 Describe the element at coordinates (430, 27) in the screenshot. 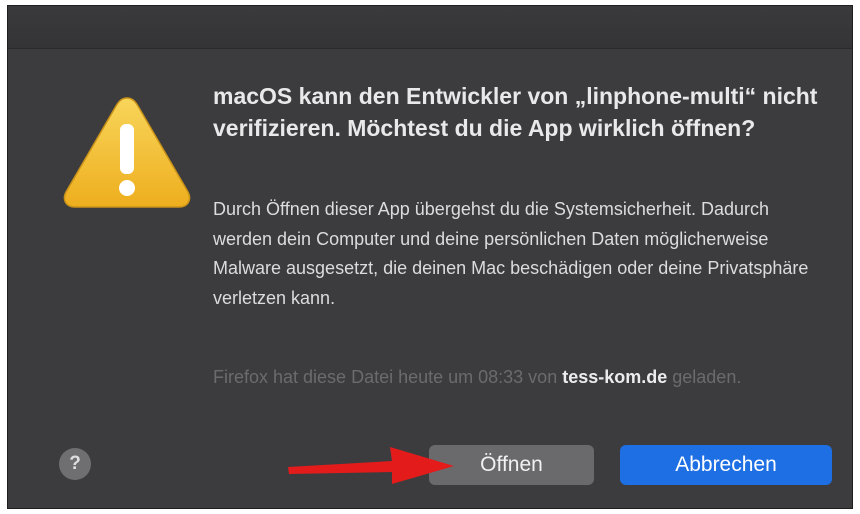

I see `dialog-titlebar` at that location.